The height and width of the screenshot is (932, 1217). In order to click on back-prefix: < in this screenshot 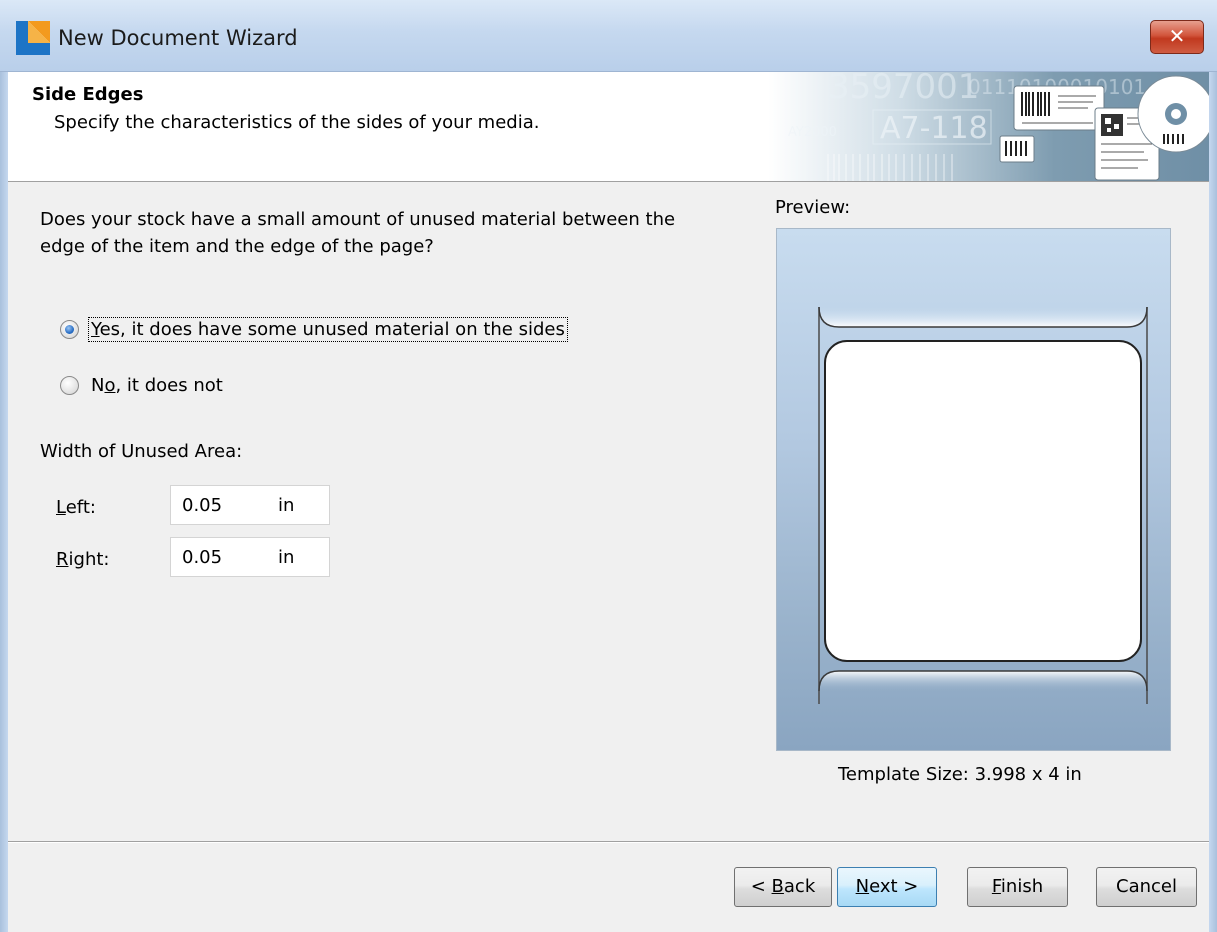, I will do `click(761, 886)`.